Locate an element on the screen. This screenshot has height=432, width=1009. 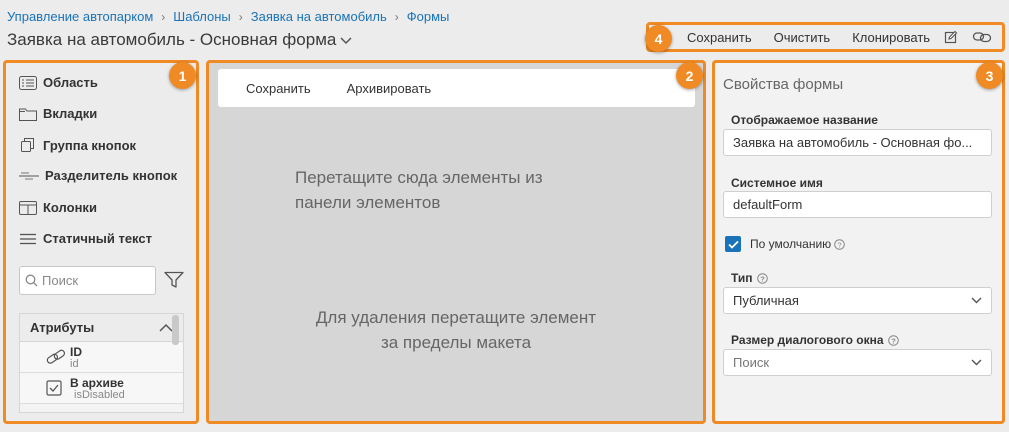
breadcrumb-templates: Шаблоны is located at coordinates (202, 16).